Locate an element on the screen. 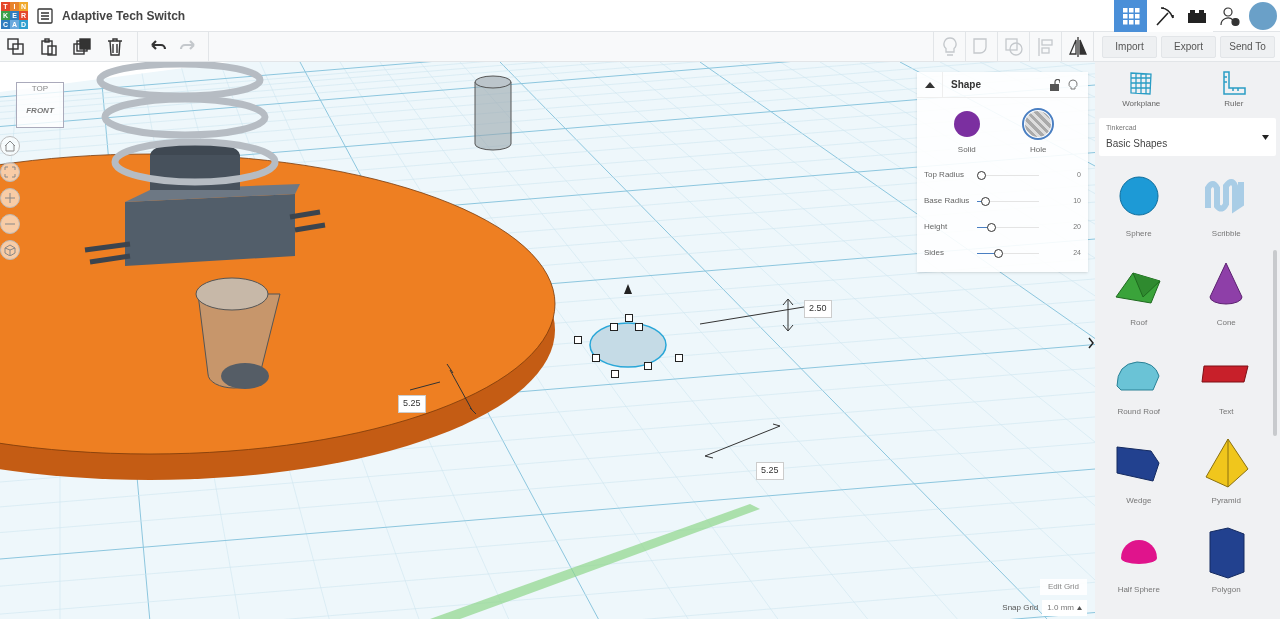  snap-grid-label: Snap Grid is located at coordinates (1020, 608).